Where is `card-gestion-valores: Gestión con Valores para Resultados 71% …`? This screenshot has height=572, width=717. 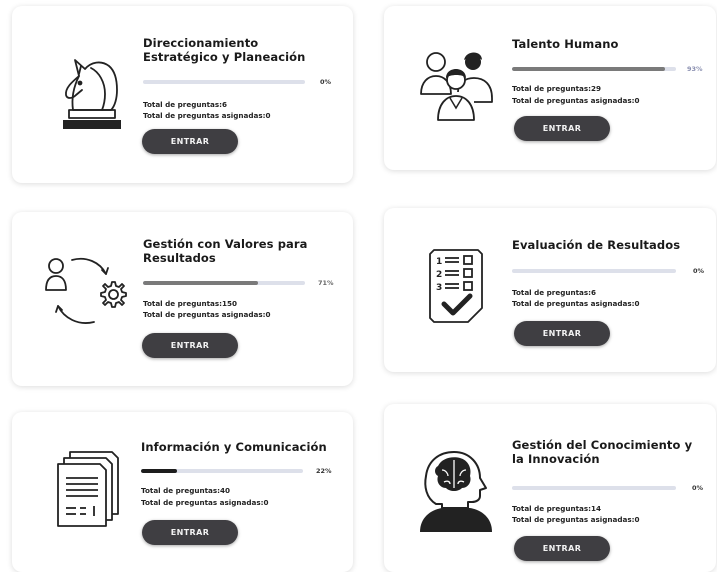
card-gestion-valores: Gestión con Valores para Resultados 71% … is located at coordinates (182, 299).